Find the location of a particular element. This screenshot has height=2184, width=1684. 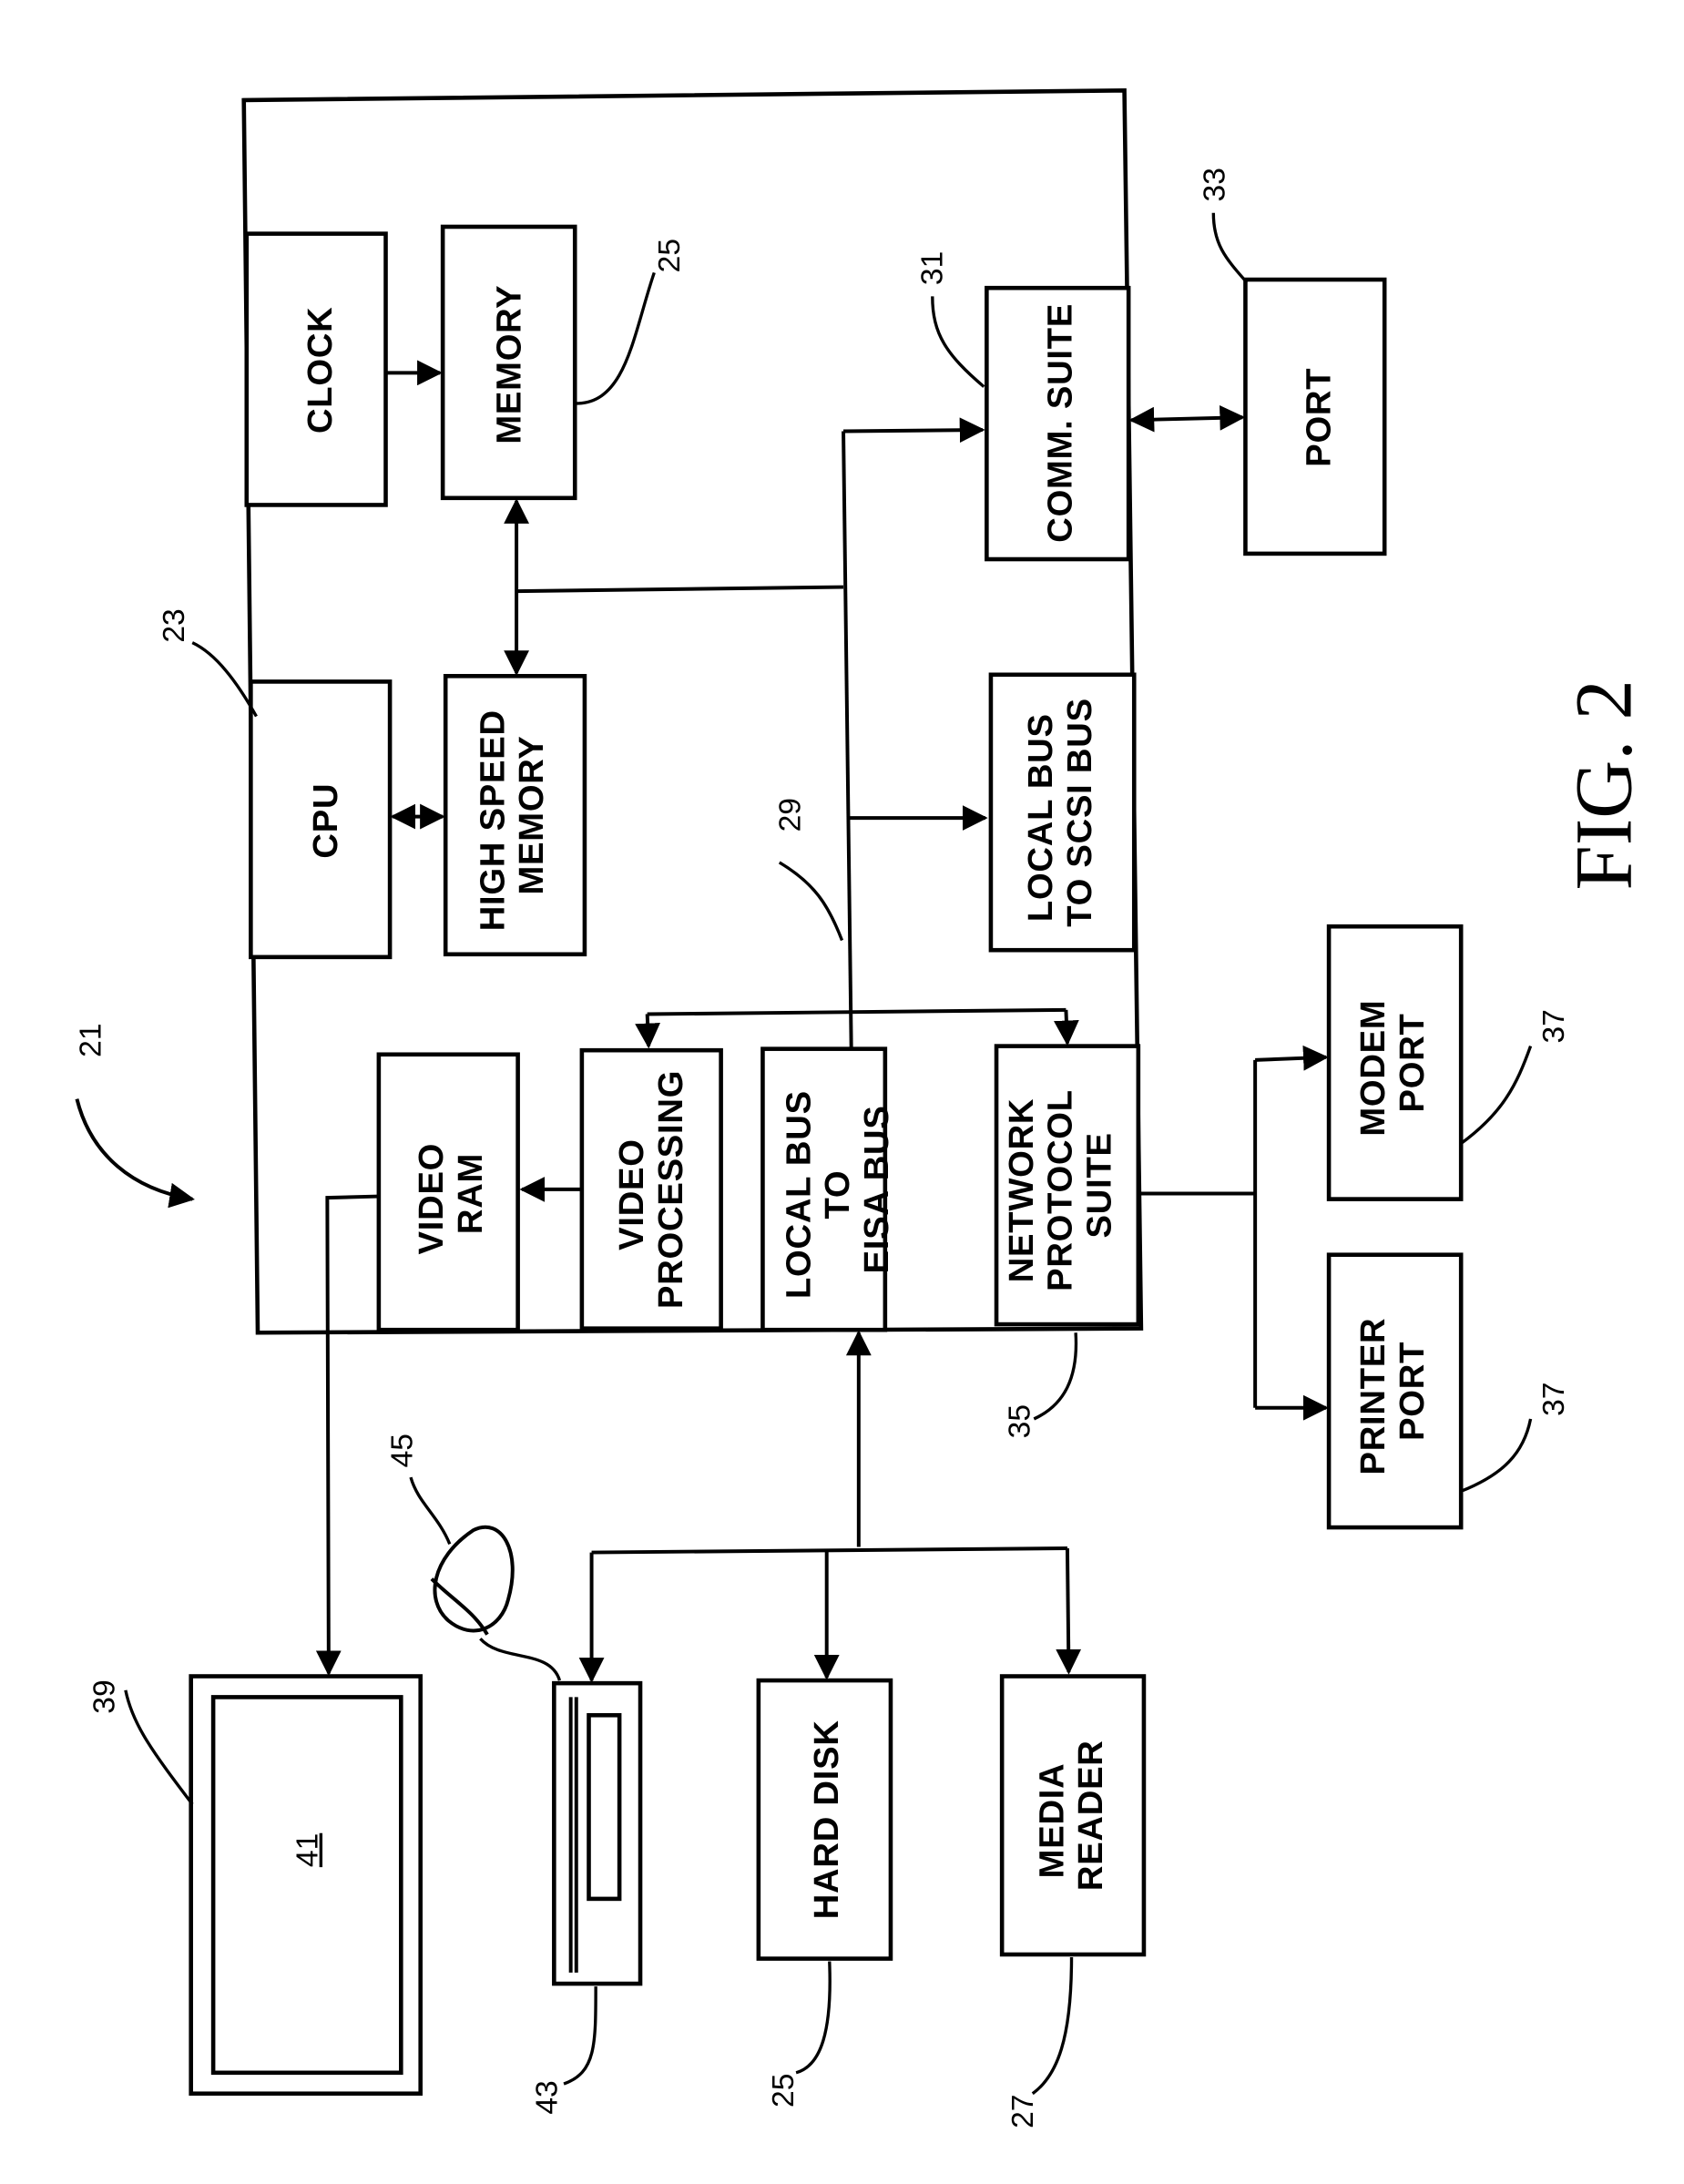

monitor-leader is located at coordinates (159, 1748).